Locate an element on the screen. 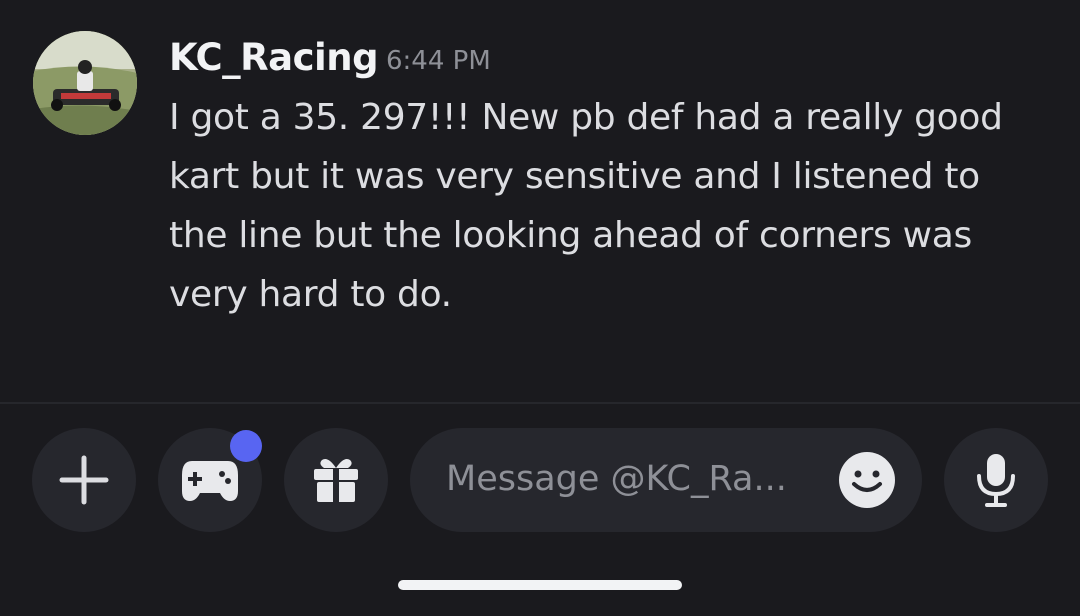 The width and height of the screenshot is (1080, 616). voice-message-button is located at coordinates (996, 480).